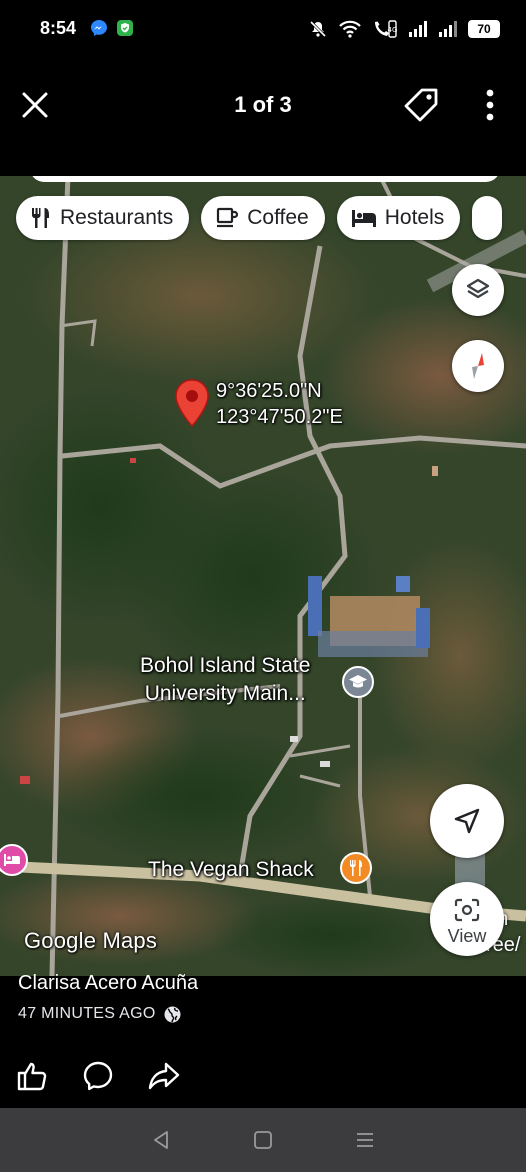 The image size is (526, 1172). Describe the element at coordinates (32, 1076) in the screenshot. I see `like-icon` at that location.